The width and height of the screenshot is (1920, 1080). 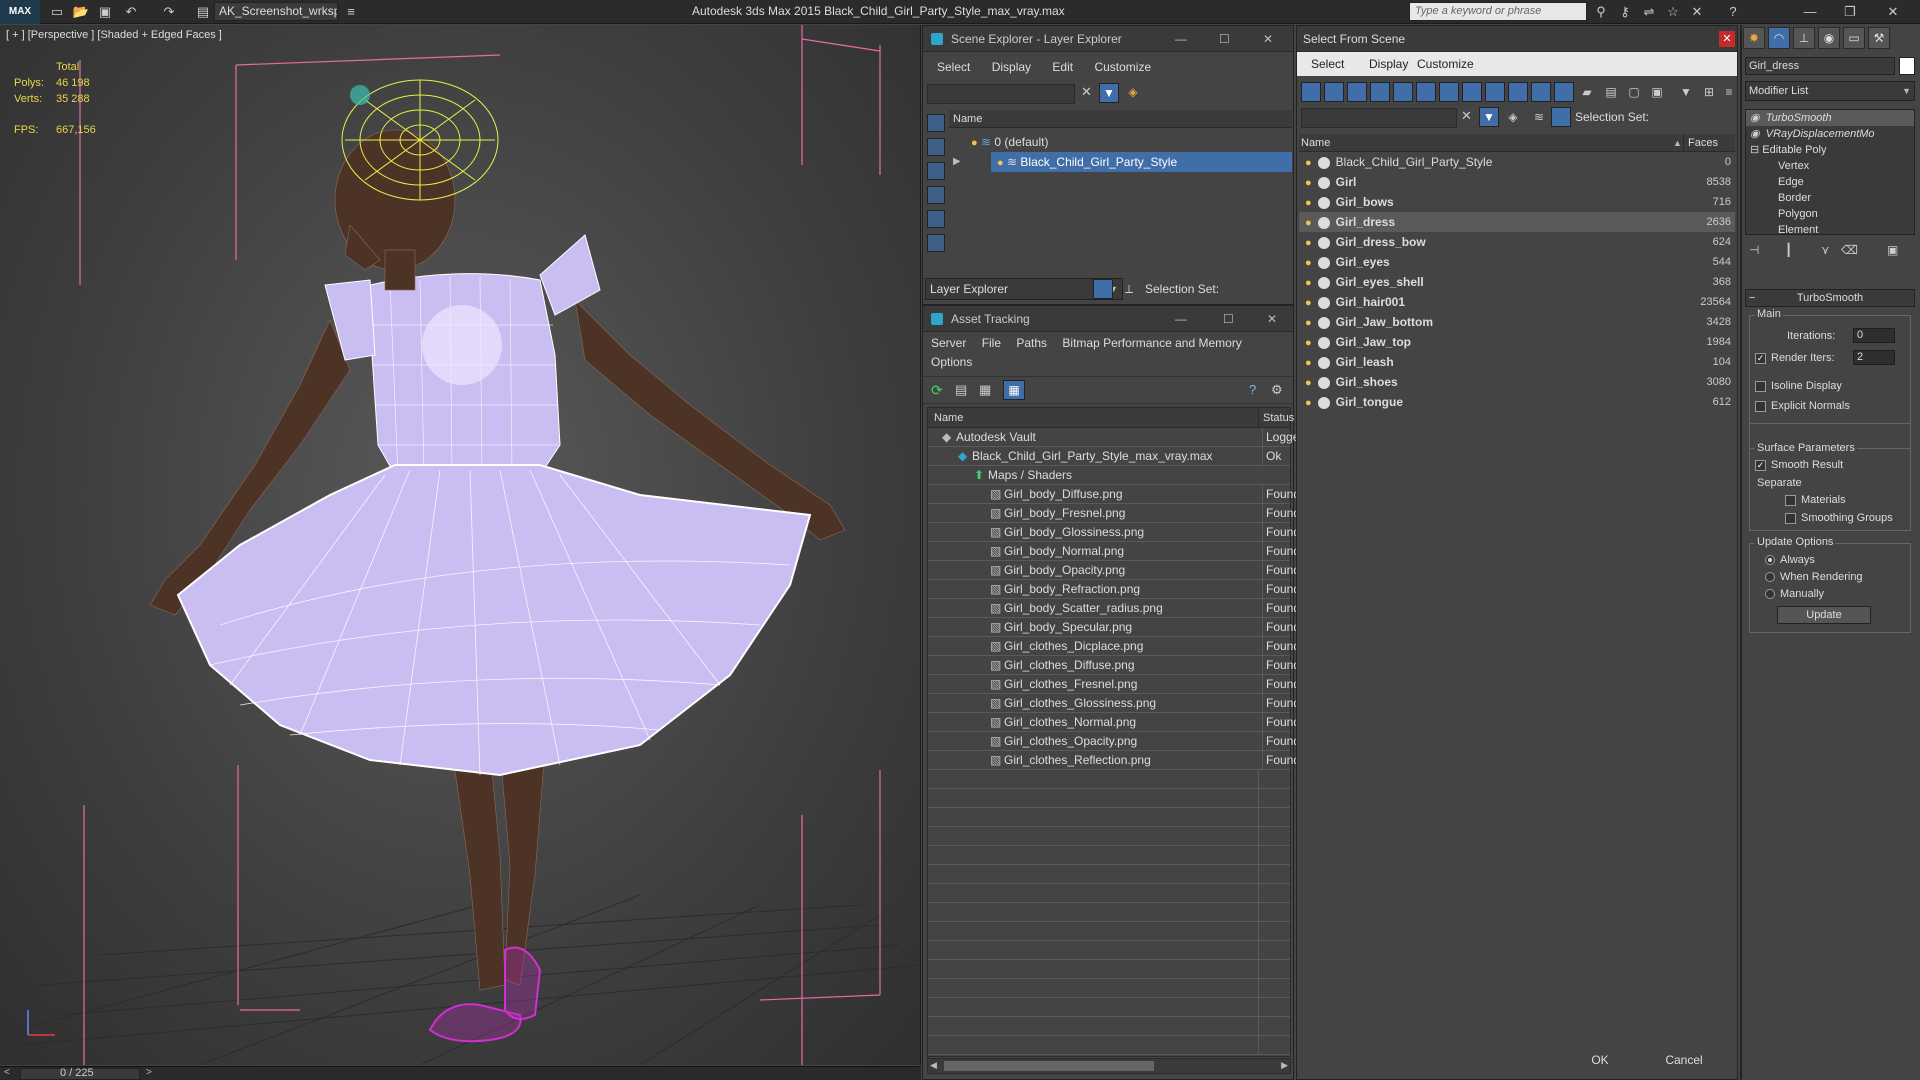 What do you see at coordinates (1517, 182) in the screenshot?
I see `object-row: ● Girl 8538` at bounding box center [1517, 182].